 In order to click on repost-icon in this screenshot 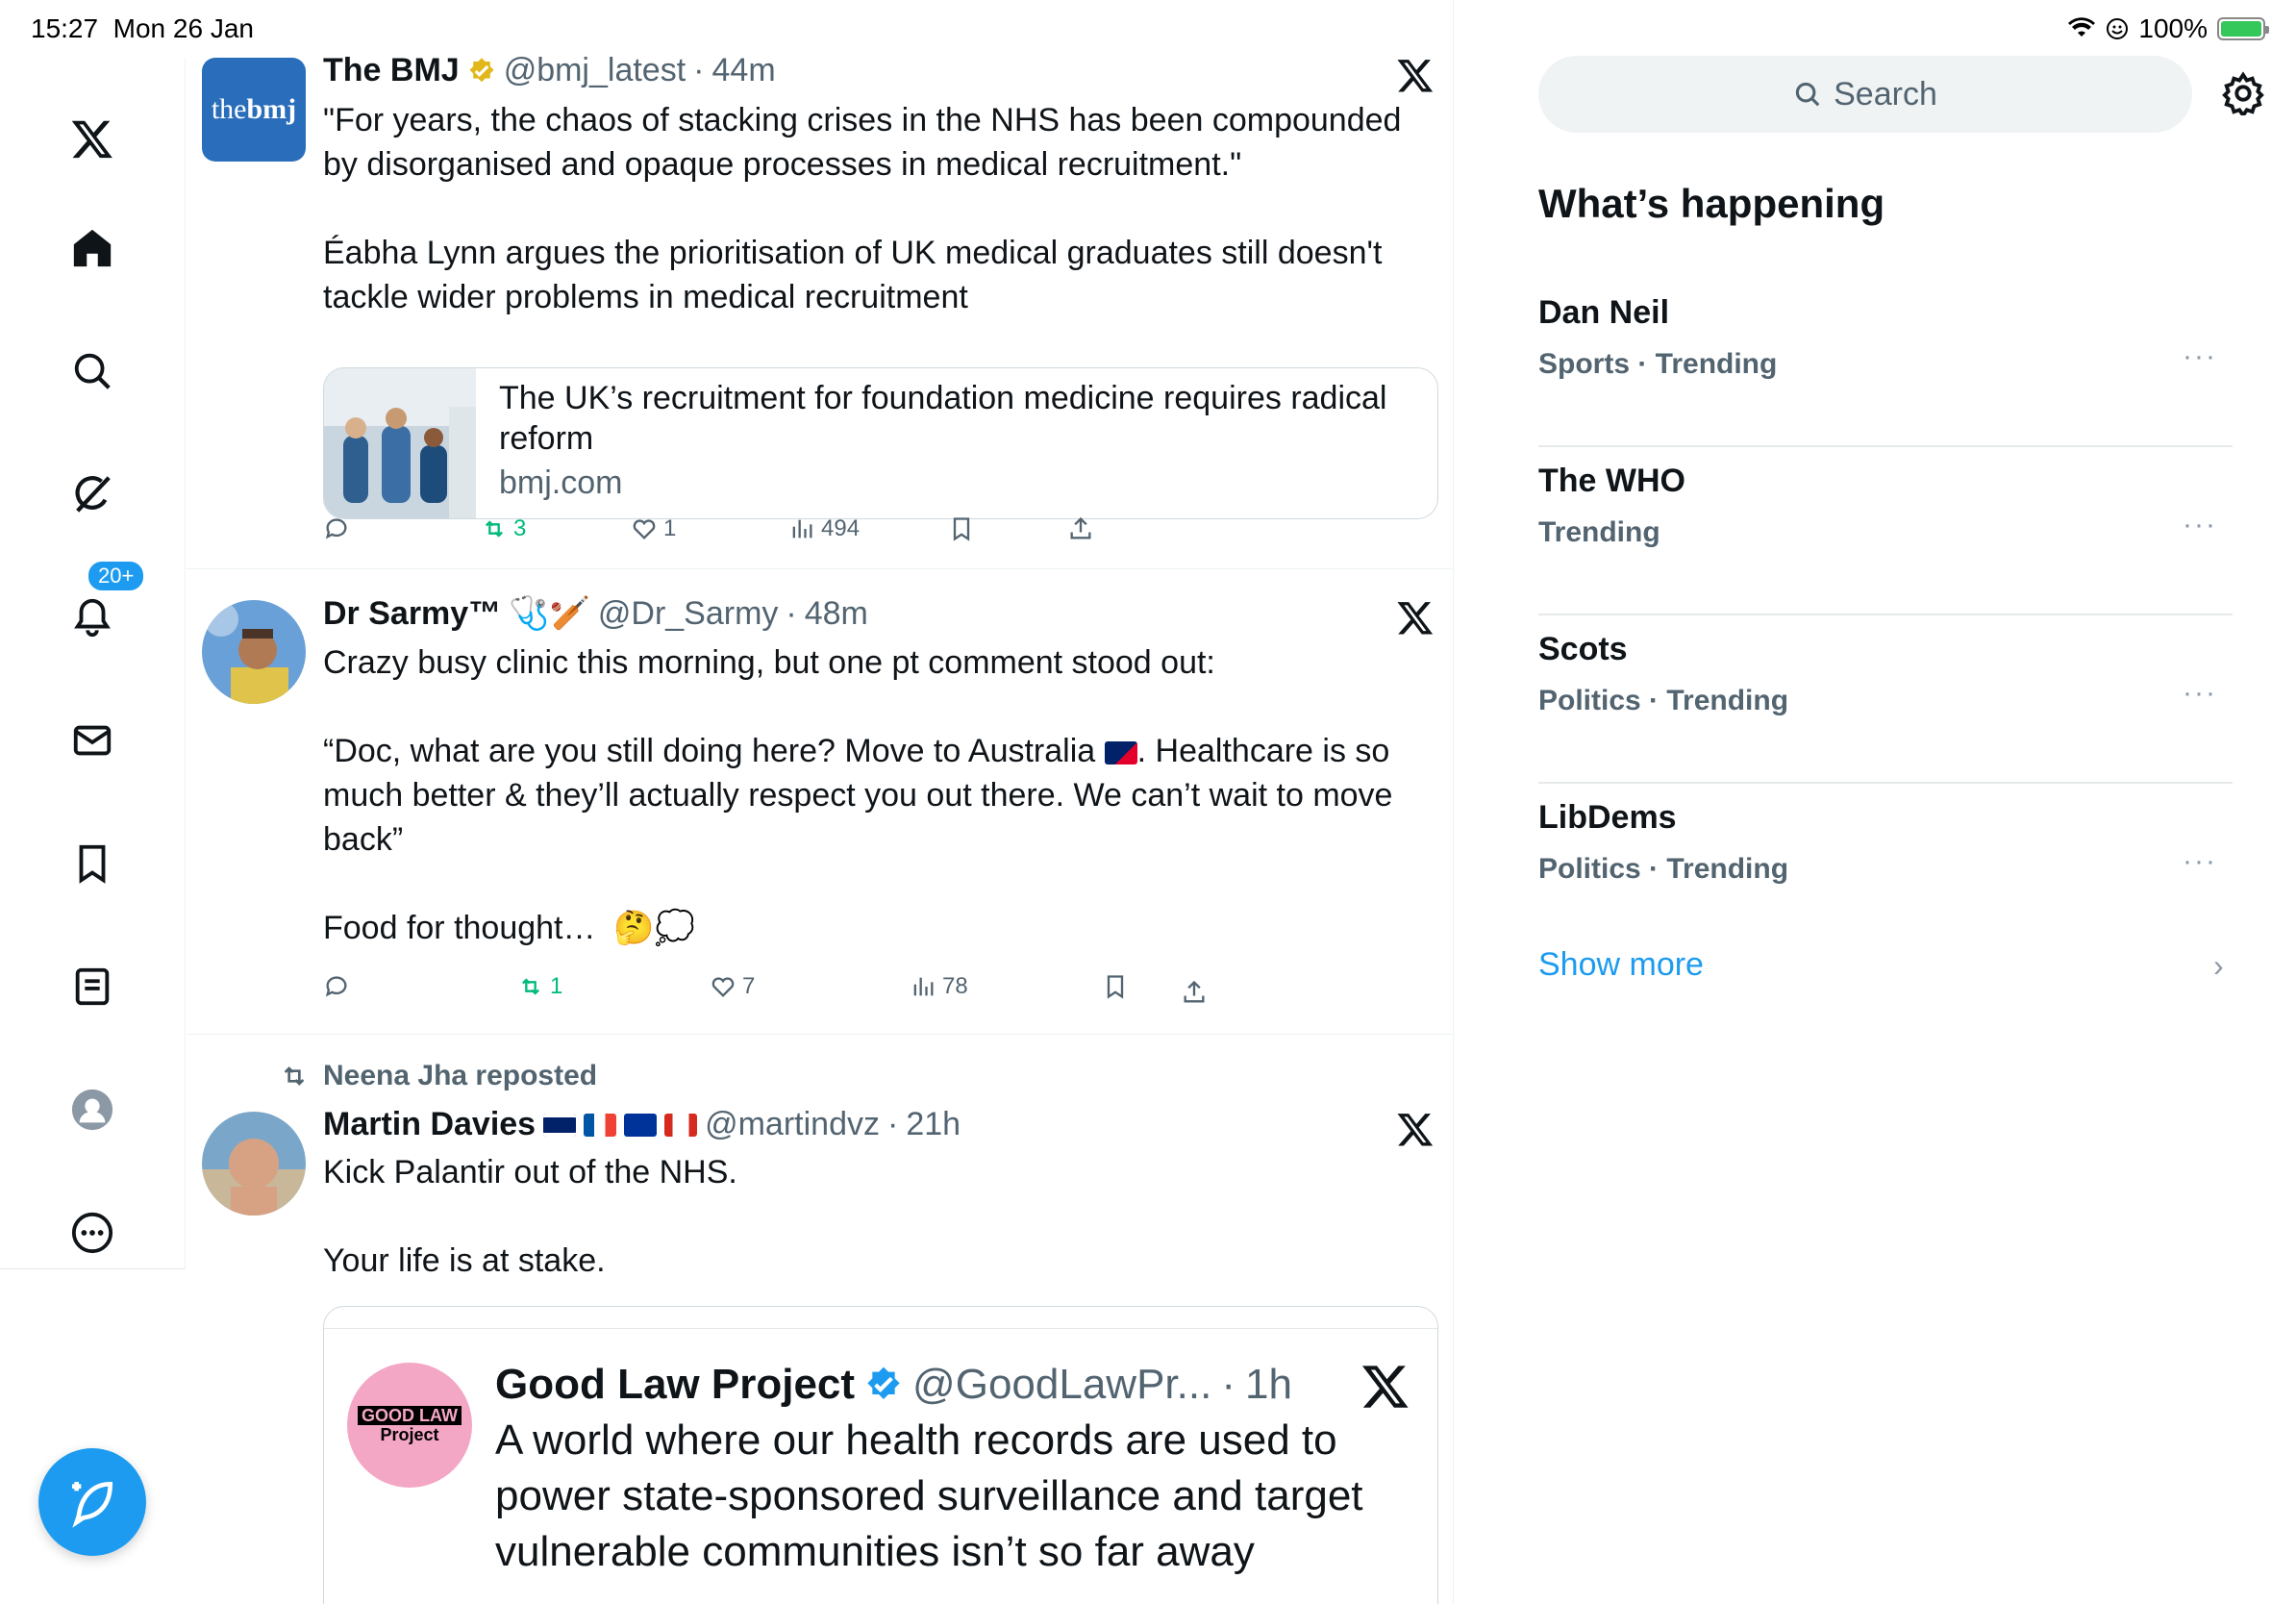, I will do `click(530, 986)`.